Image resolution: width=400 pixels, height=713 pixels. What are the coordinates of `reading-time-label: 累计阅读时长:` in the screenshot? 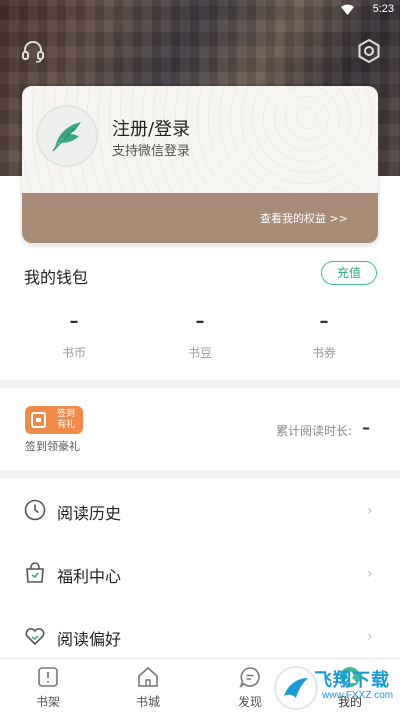 It's located at (314, 431).